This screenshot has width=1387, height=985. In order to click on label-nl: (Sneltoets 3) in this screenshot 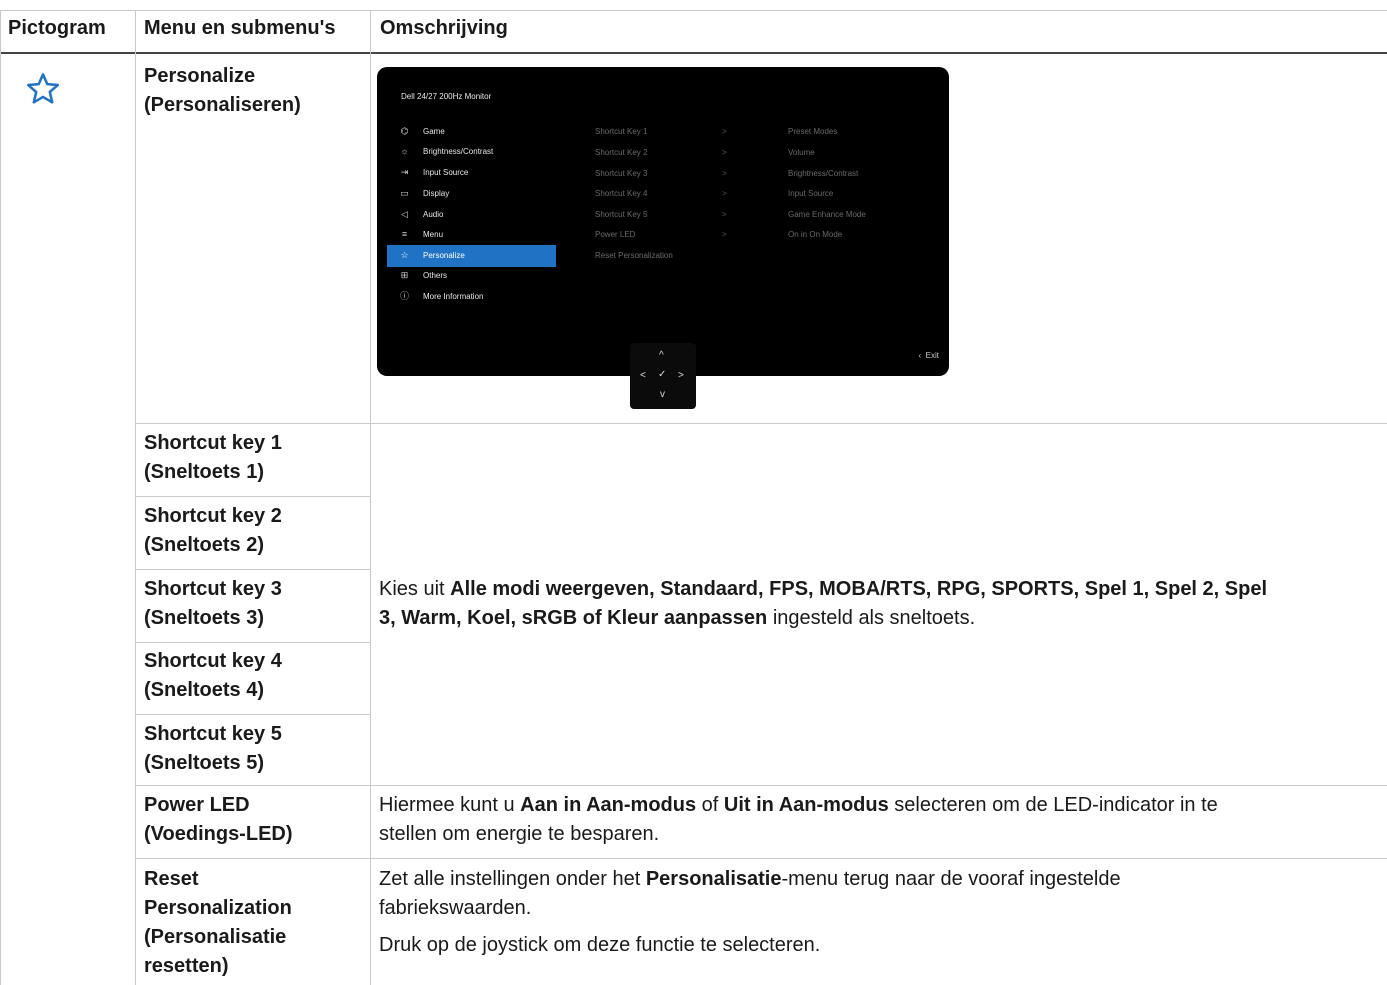, I will do `click(204, 618)`.